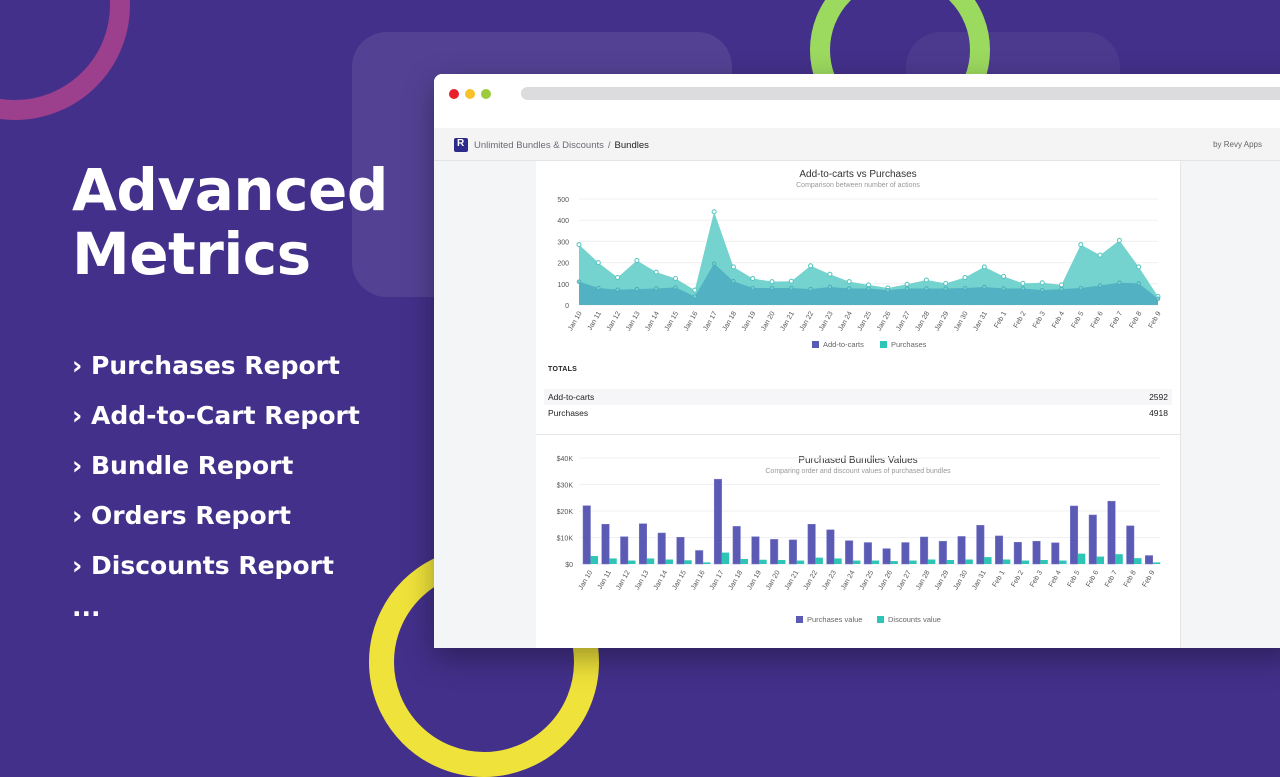 Image resolution: width=1280 pixels, height=777 pixels. What do you see at coordinates (614, 321) in the screenshot?
I see `x-tick-label: Jan 12` at bounding box center [614, 321].